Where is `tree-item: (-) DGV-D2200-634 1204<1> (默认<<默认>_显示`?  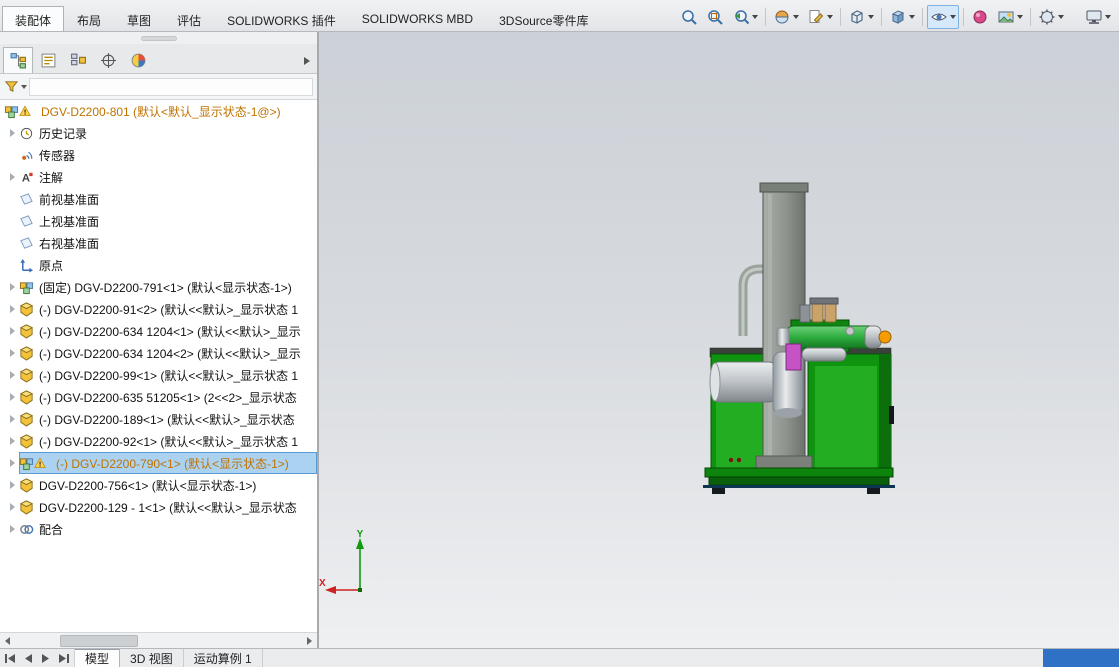 tree-item: (-) DGV-D2200-634 1204<1> (默认<<默认>_显示 is located at coordinates (158, 331).